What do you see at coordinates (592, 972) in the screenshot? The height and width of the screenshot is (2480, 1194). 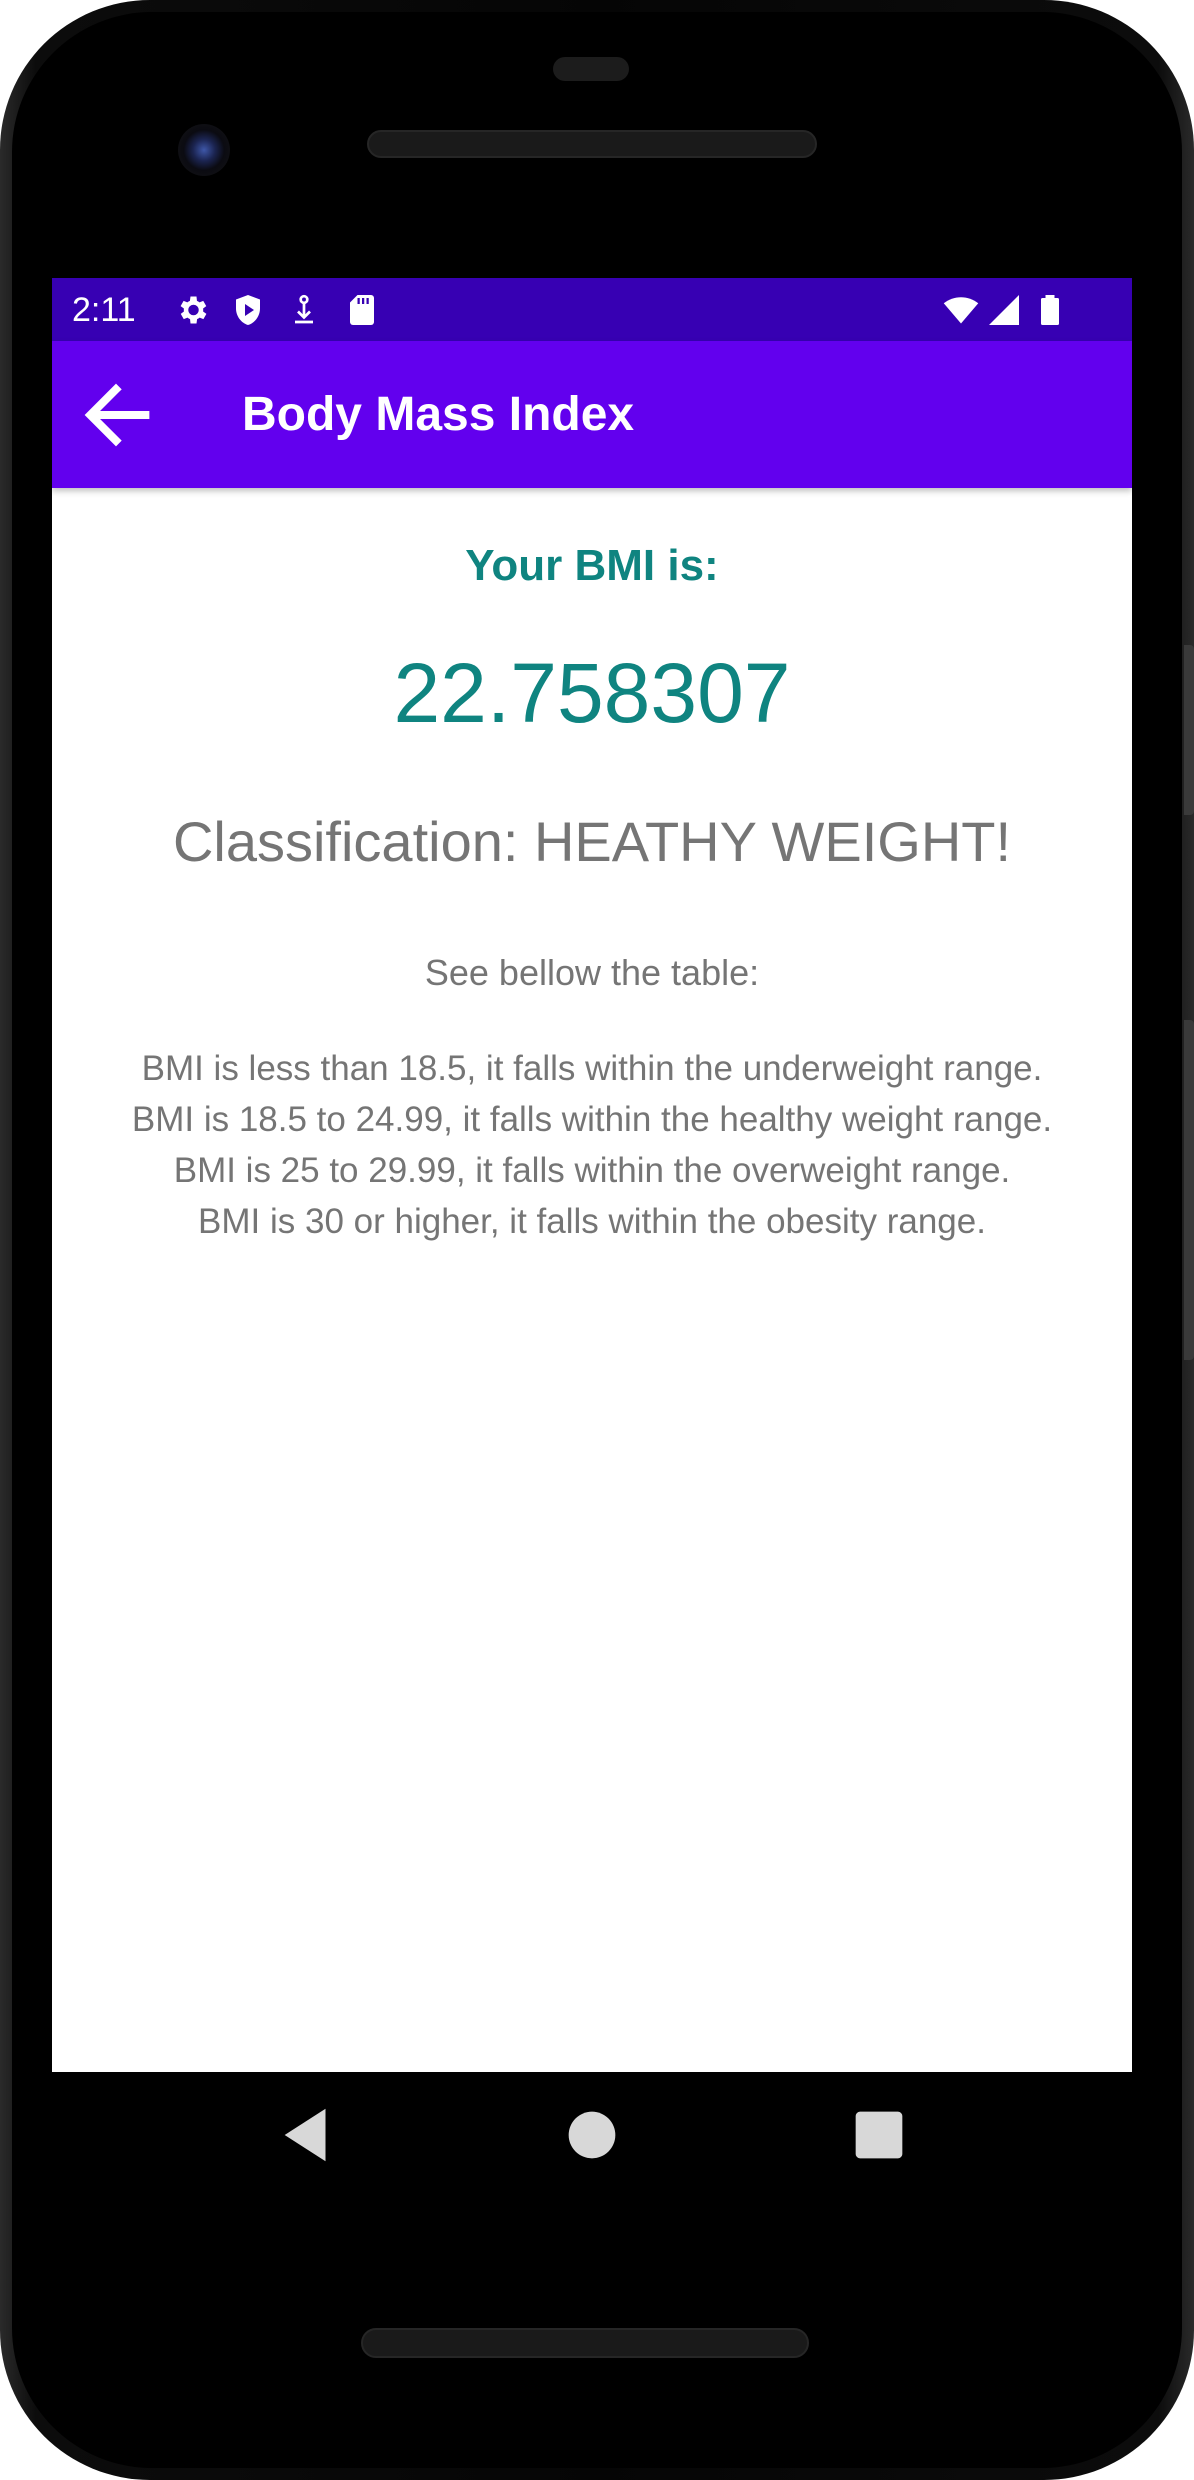 I see `table-intro-text: See bellow the table:` at bounding box center [592, 972].